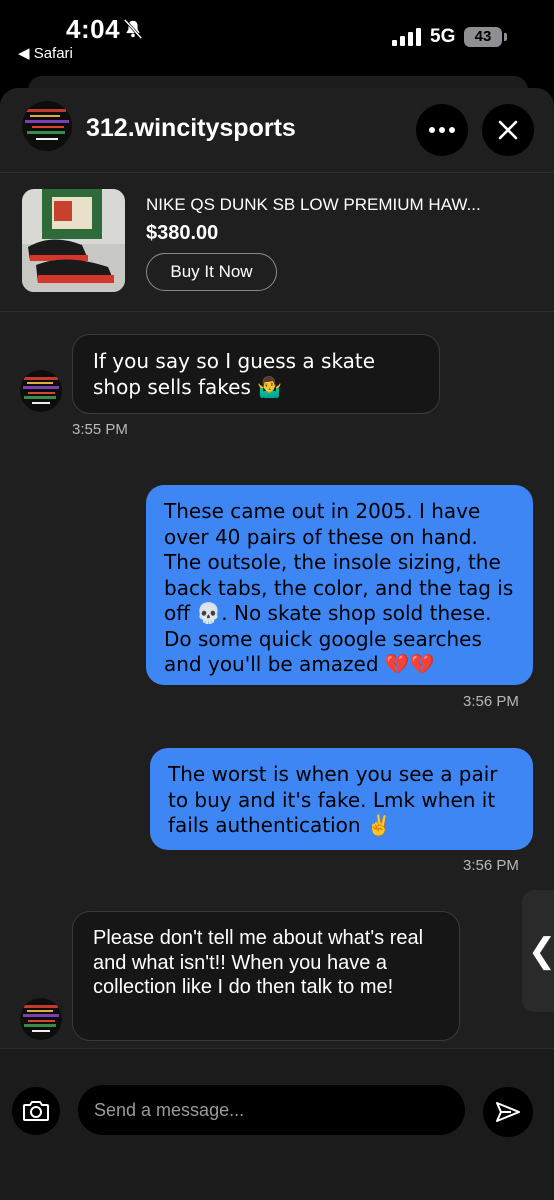  What do you see at coordinates (93, 29) in the screenshot?
I see `clock: 4:04` at bounding box center [93, 29].